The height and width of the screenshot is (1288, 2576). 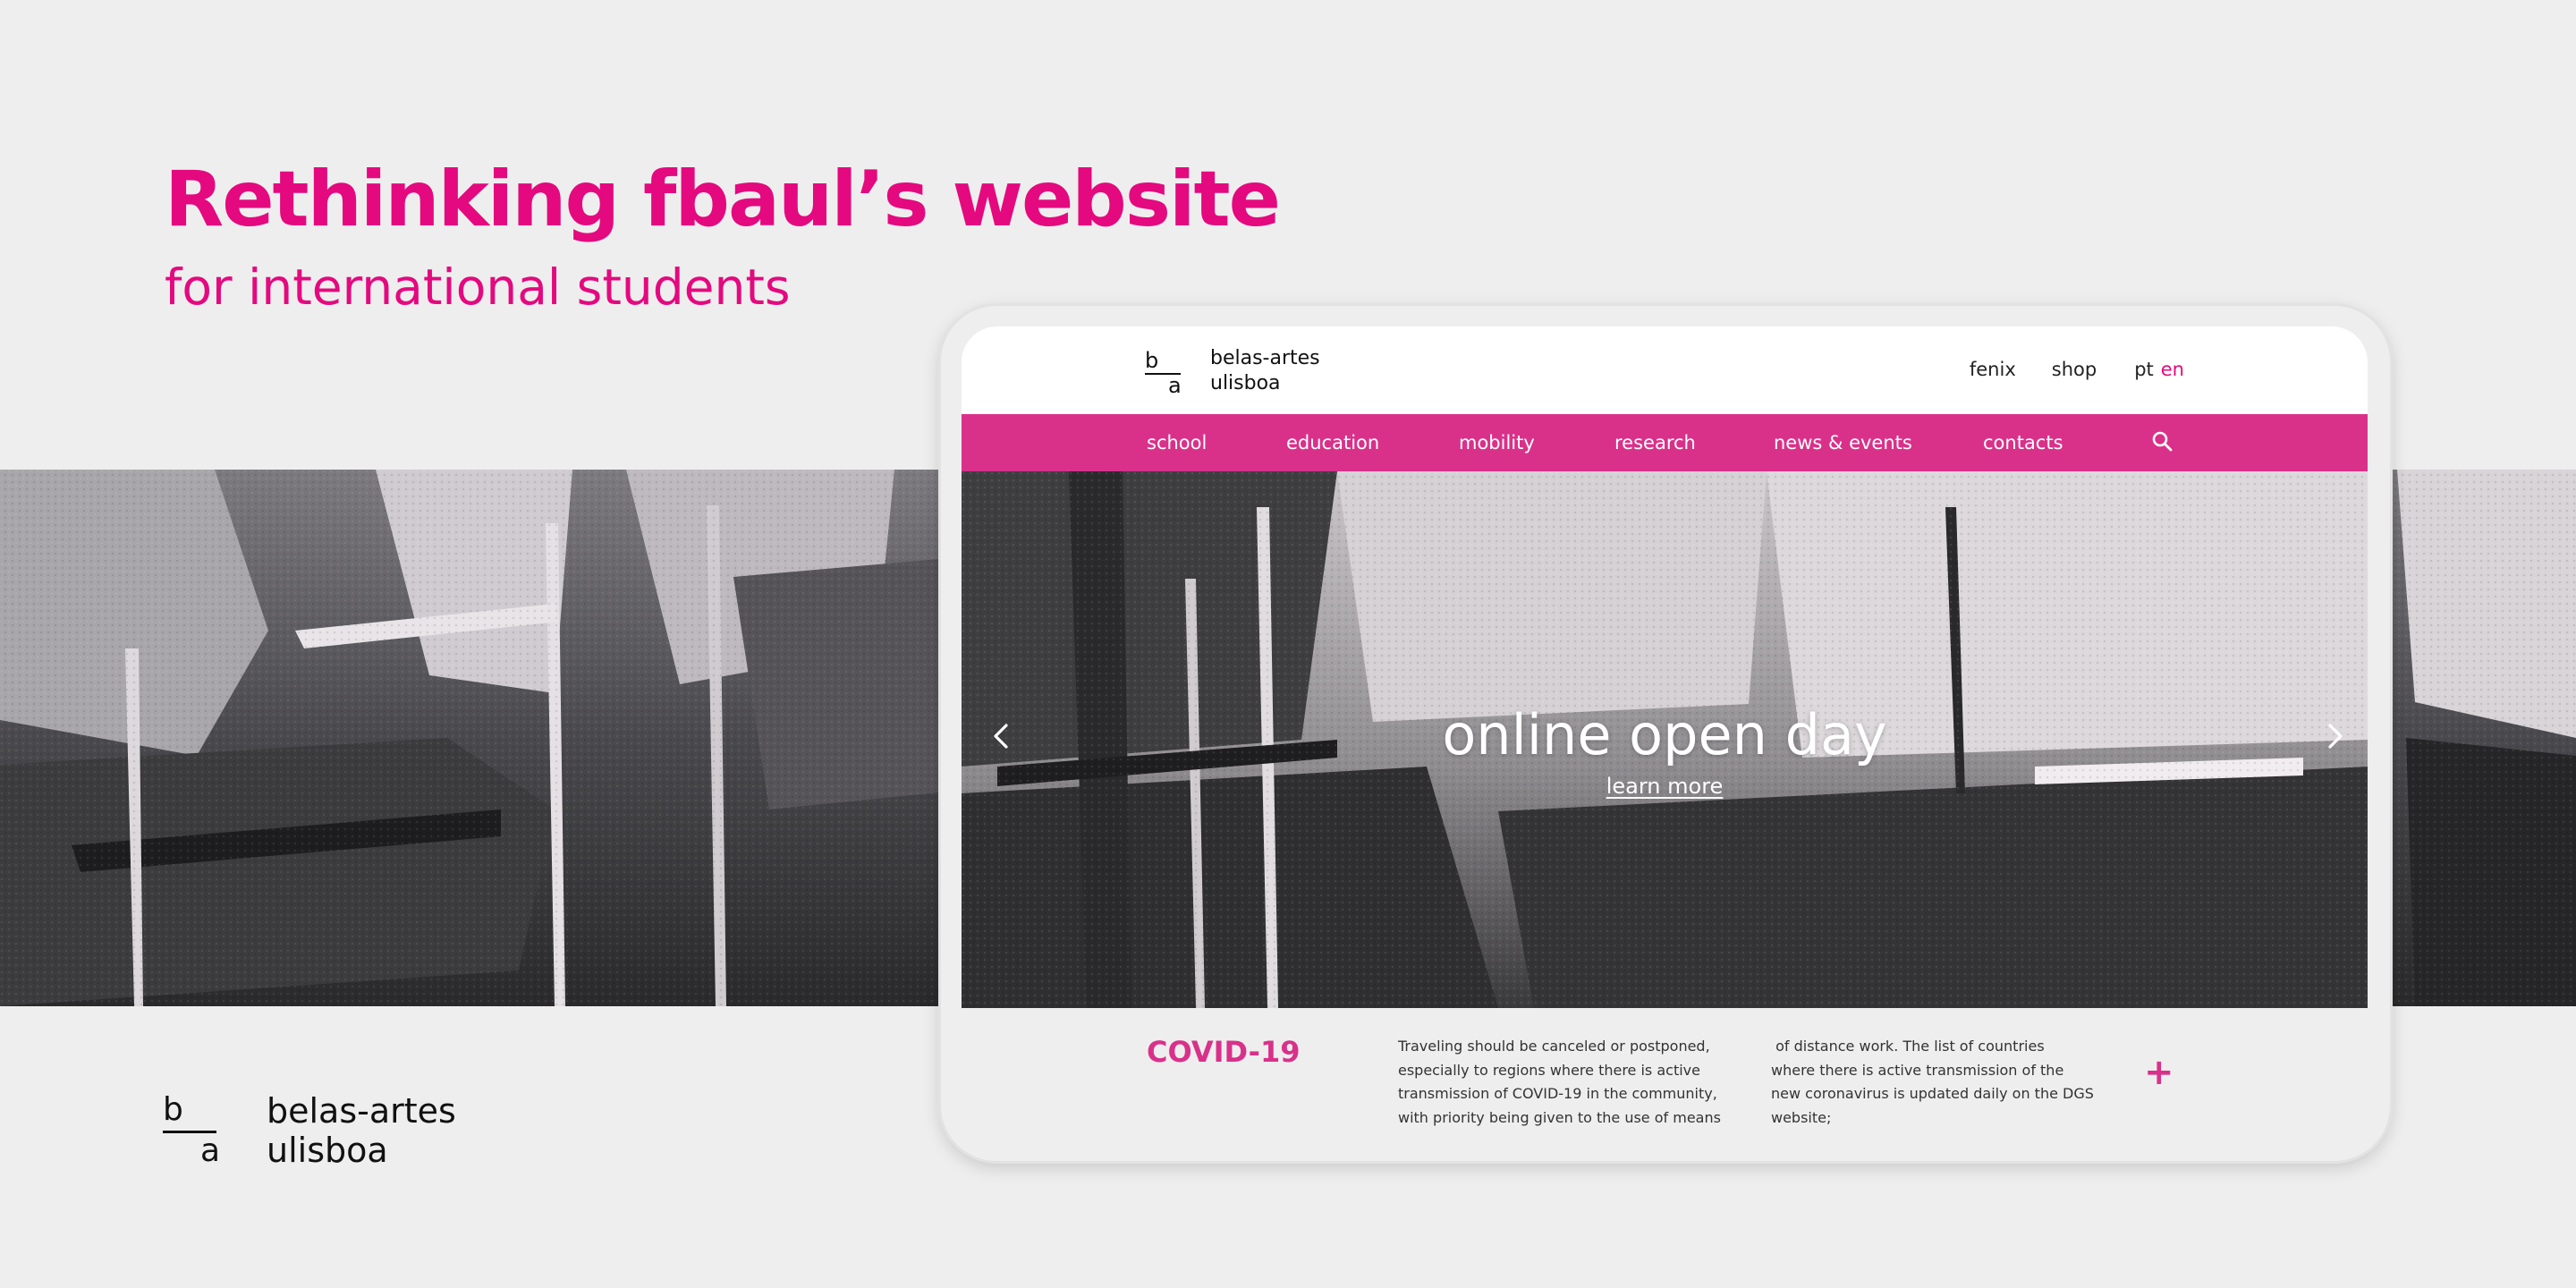 I want to click on search-icon, so click(x=2162, y=441).